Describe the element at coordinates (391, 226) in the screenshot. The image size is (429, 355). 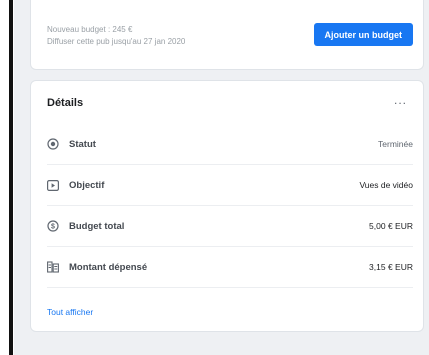
I see `budget-value: 5,00 € EUR` at that location.